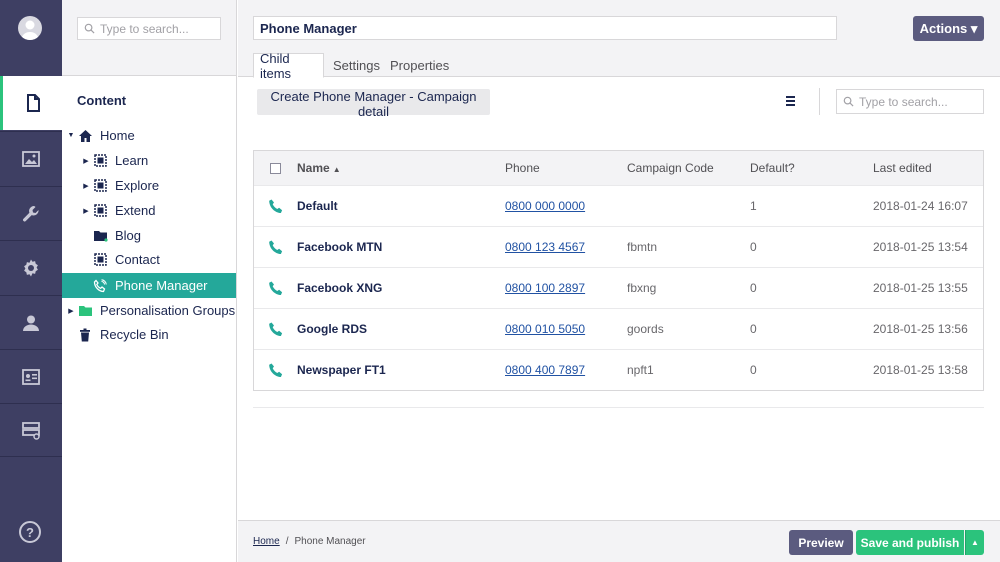 The image size is (1000, 562). Describe the element at coordinates (545, 370) in the screenshot. I see `row-phone-link: 0800 400 7897` at that location.